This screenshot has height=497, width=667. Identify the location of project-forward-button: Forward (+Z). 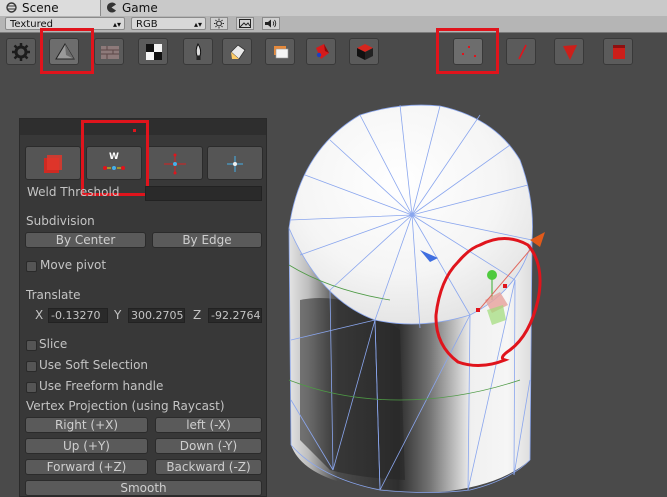
(86, 467).